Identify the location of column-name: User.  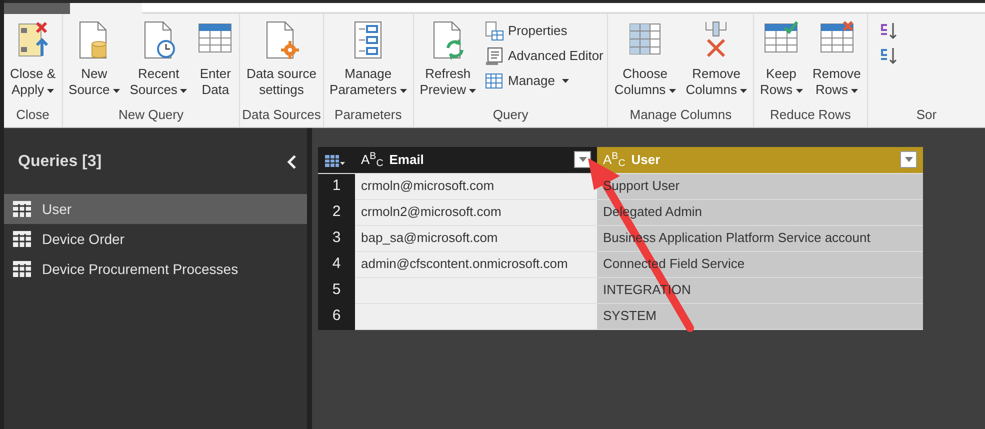
(645, 160).